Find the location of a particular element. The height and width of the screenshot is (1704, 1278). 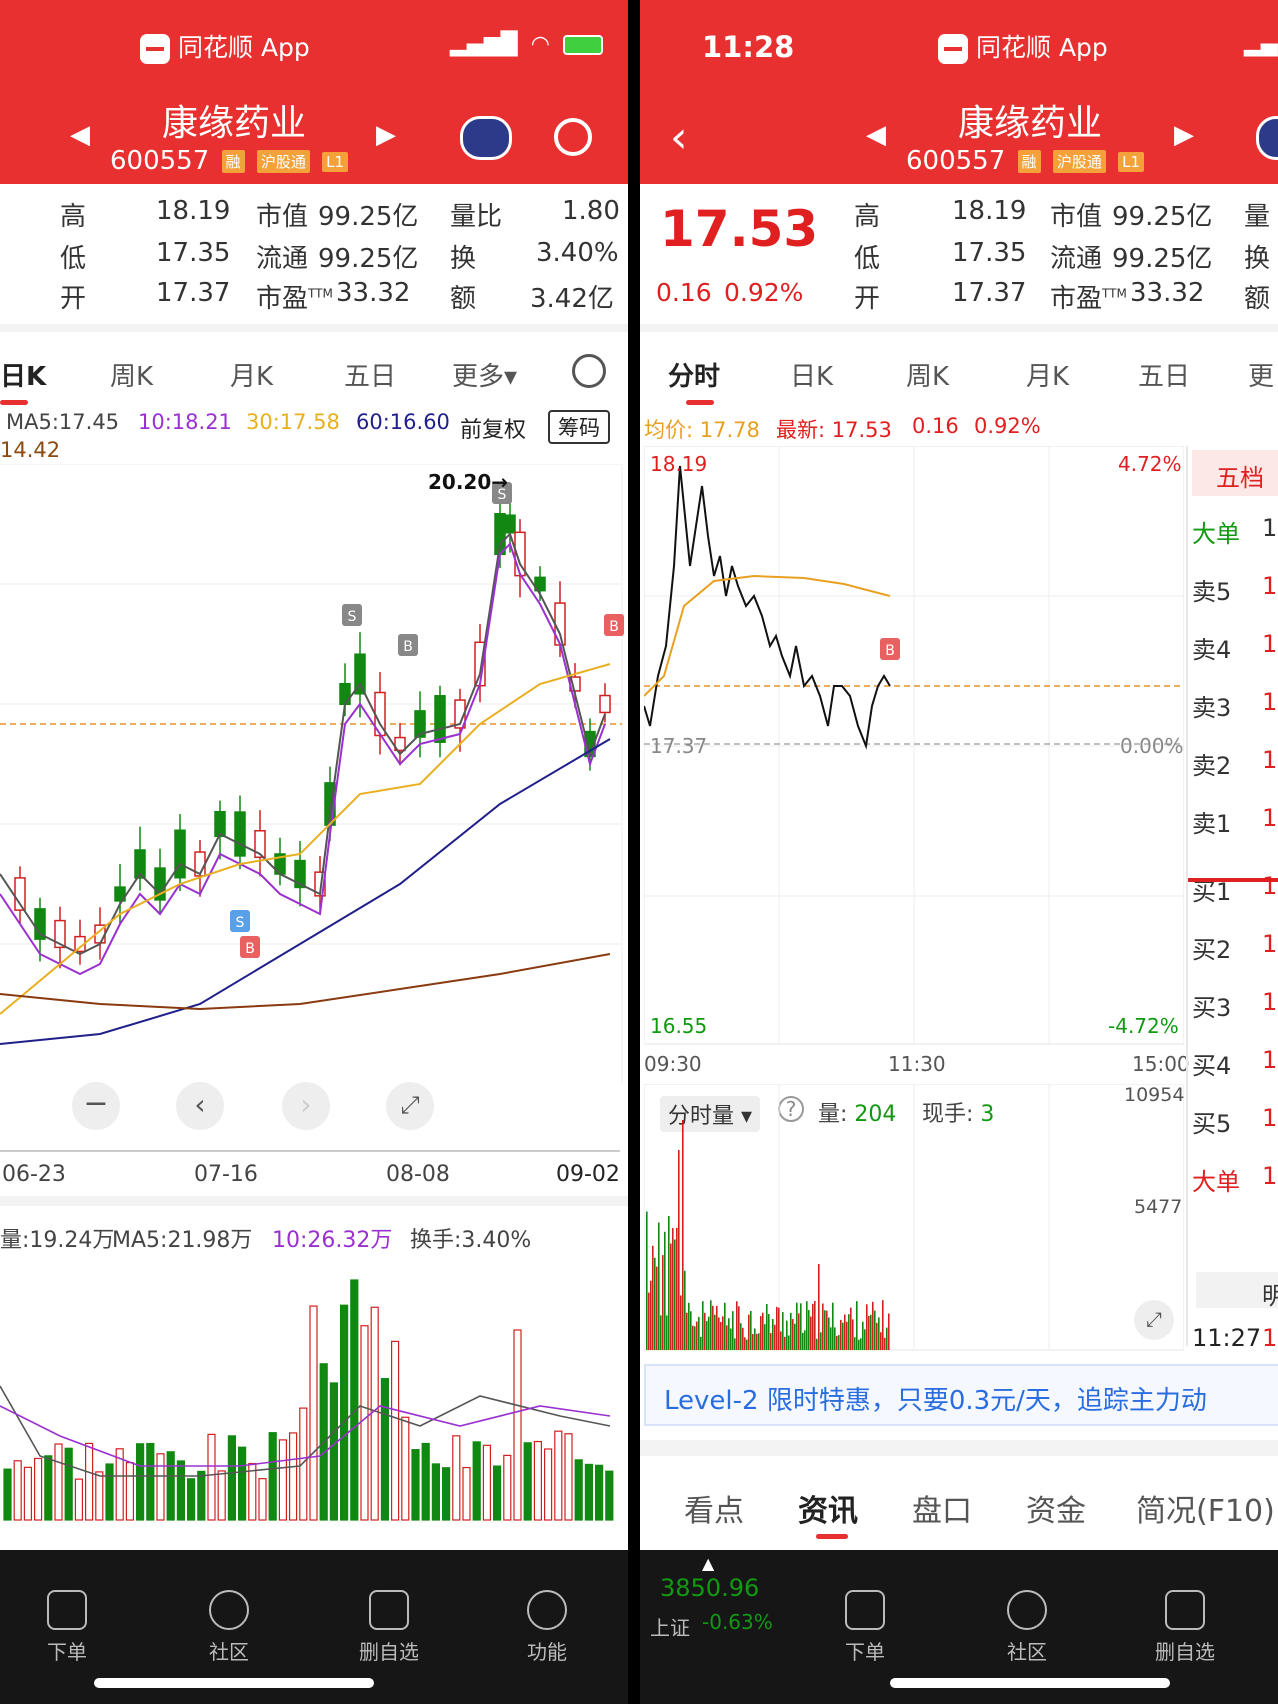

ma-extra-label: 14.42 is located at coordinates (30, 450).